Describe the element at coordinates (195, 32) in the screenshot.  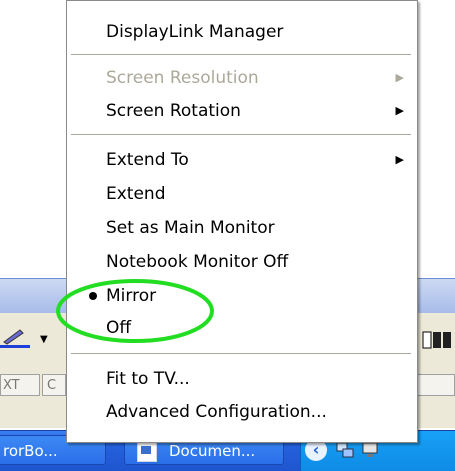
I see `menu-item-label: DisplayLink Manager` at that location.